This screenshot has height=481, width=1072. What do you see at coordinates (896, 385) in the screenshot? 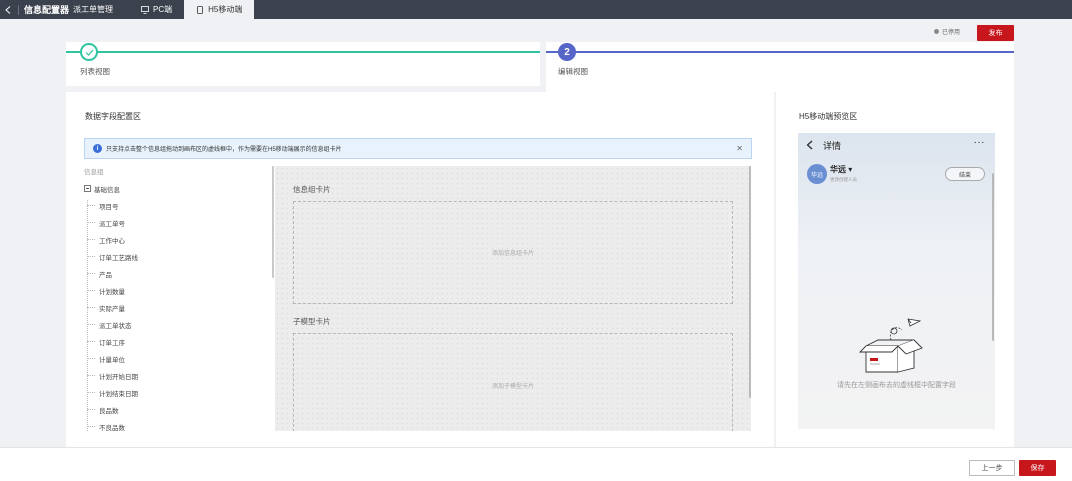
I see `empty-text: 请先在左侧画布去的虚线框中配置字段` at bounding box center [896, 385].